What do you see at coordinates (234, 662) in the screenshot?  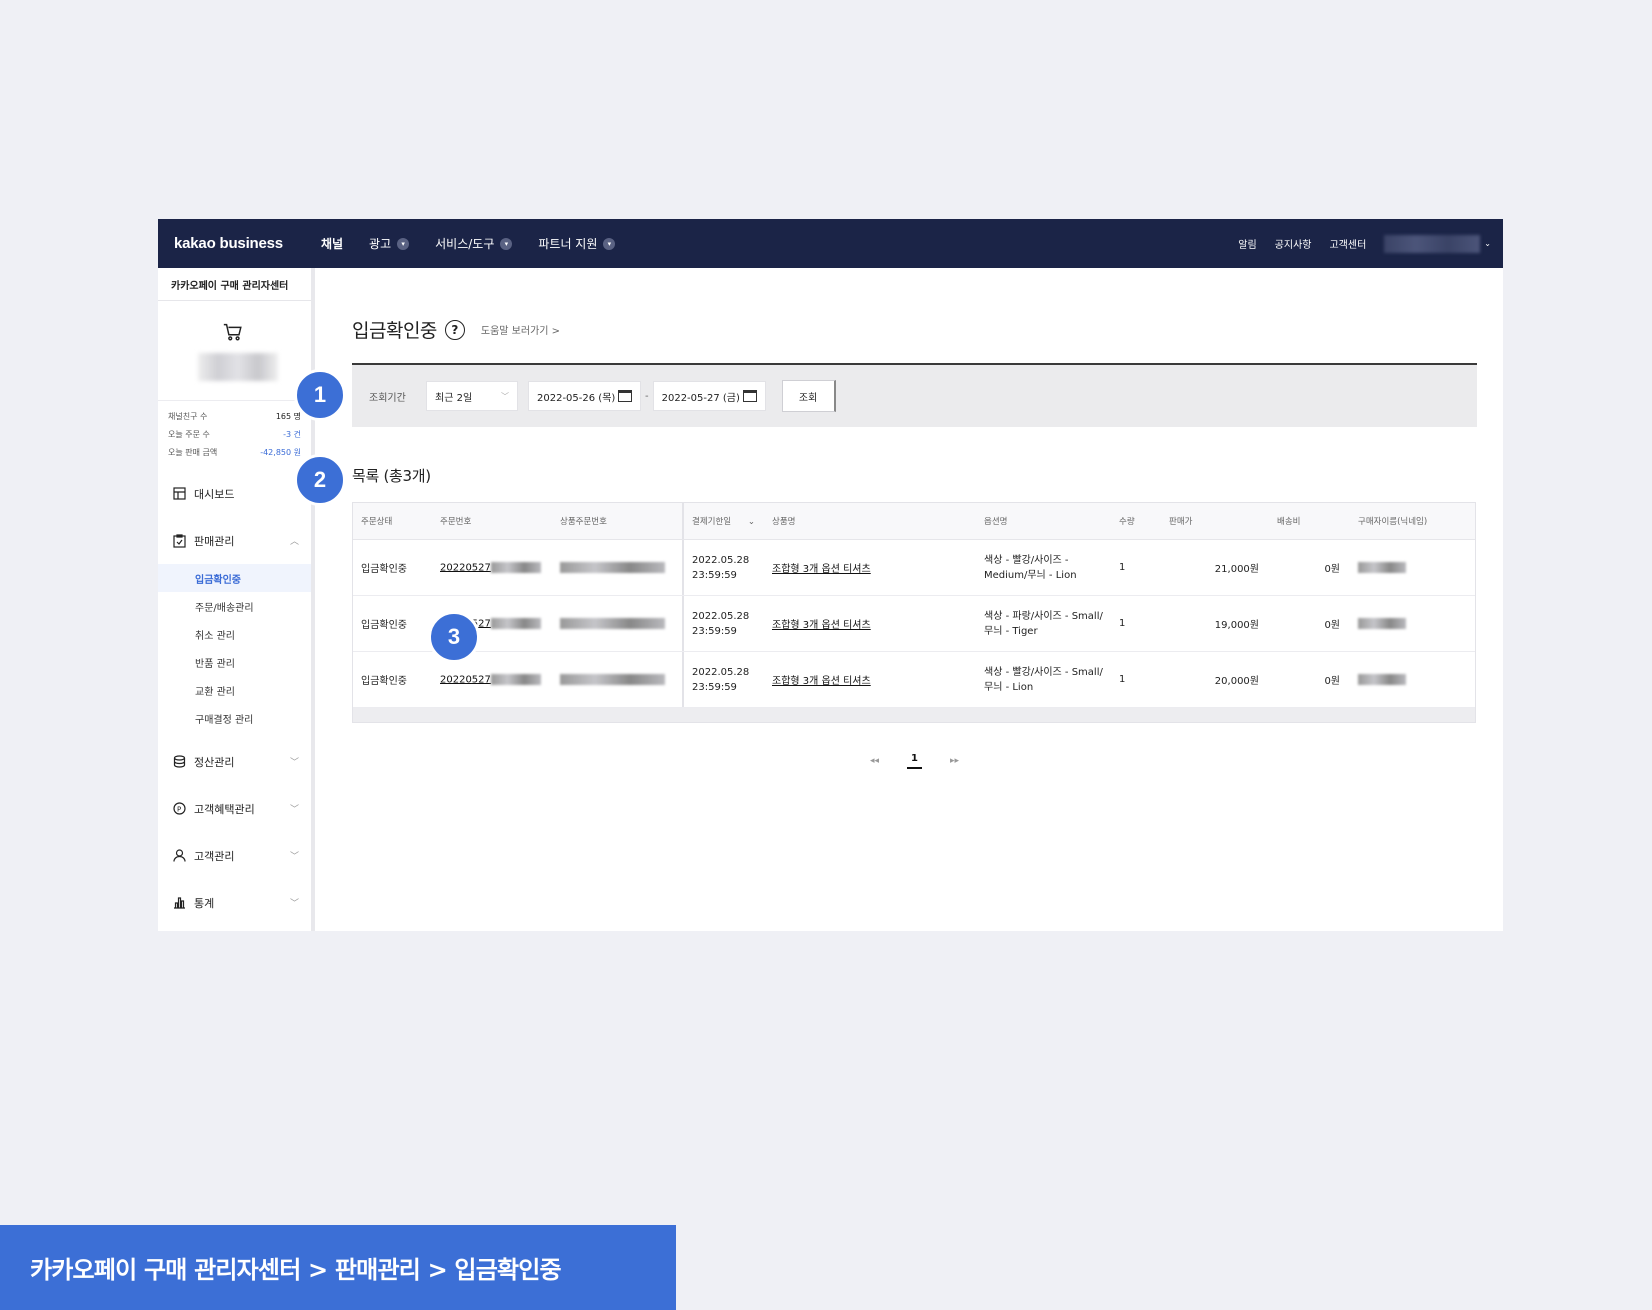 I see `sidebar-sub-return: 반품 관리` at bounding box center [234, 662].